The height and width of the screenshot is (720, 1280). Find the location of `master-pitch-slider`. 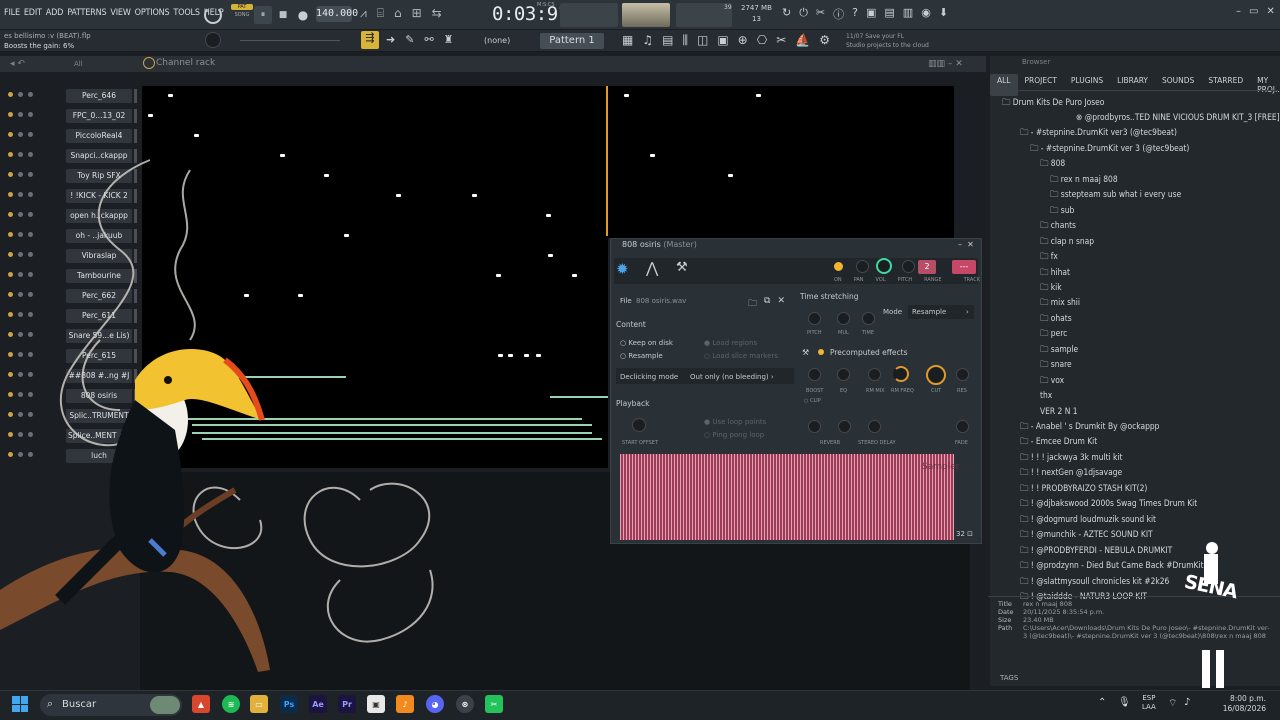

master-pitch-slider is located at coordinates (290, 40).